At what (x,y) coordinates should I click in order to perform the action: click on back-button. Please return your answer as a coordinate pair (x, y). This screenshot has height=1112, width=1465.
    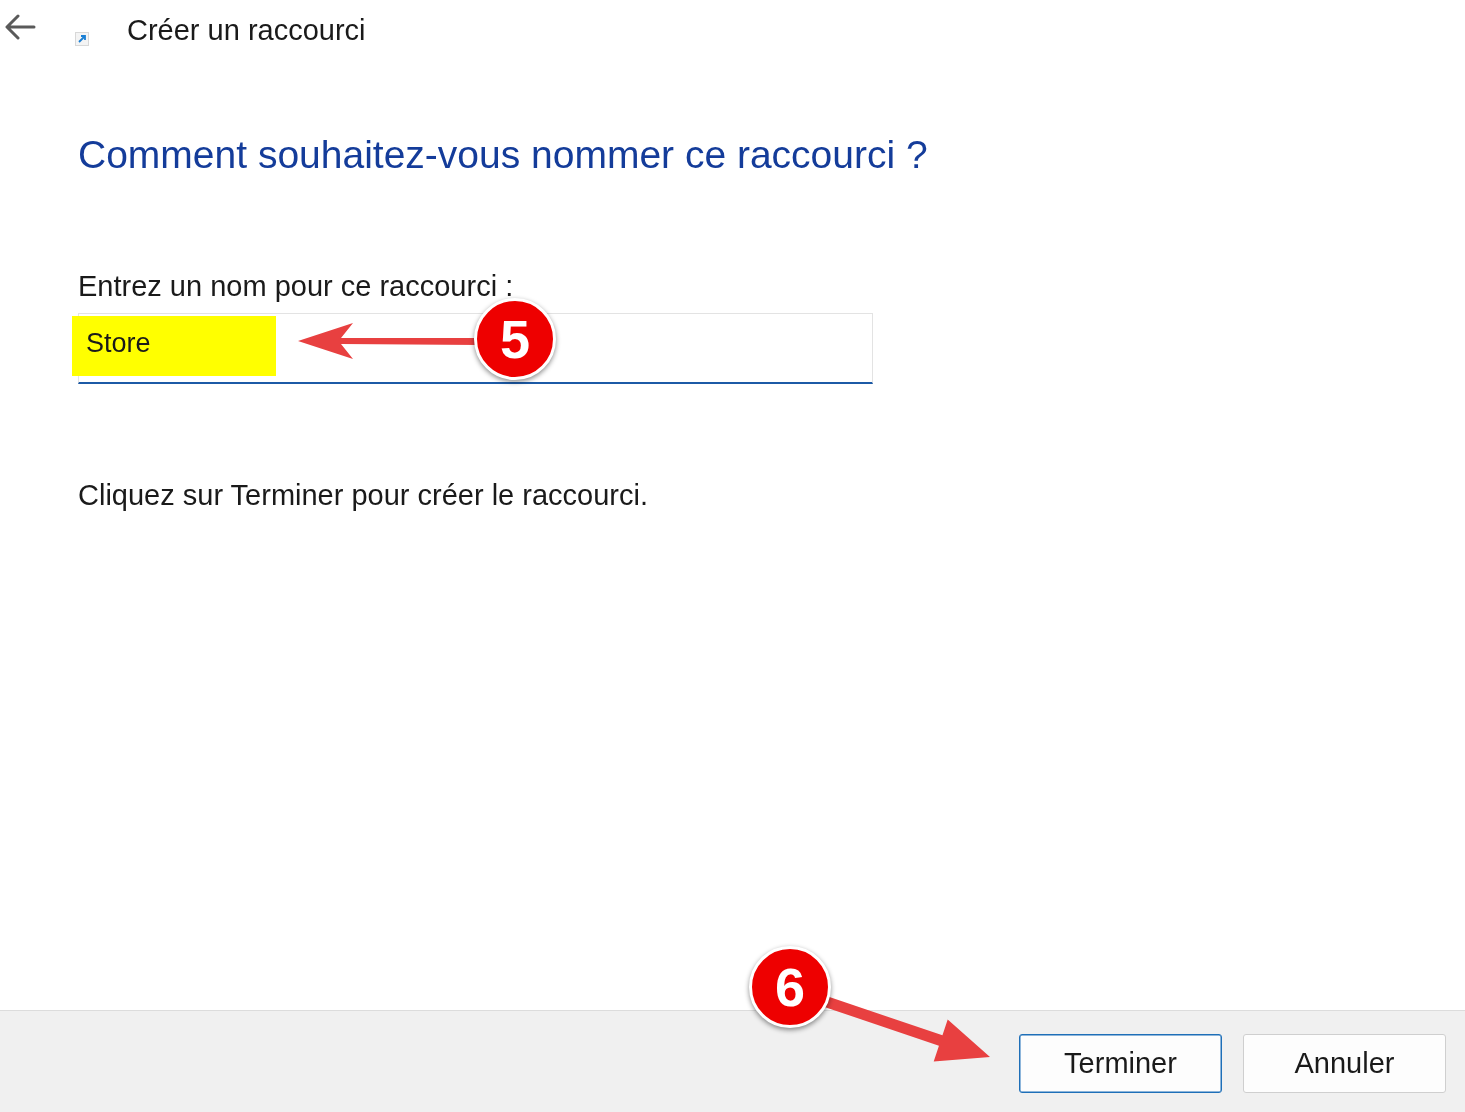
    Looking at the image, I should click on (20, 27).